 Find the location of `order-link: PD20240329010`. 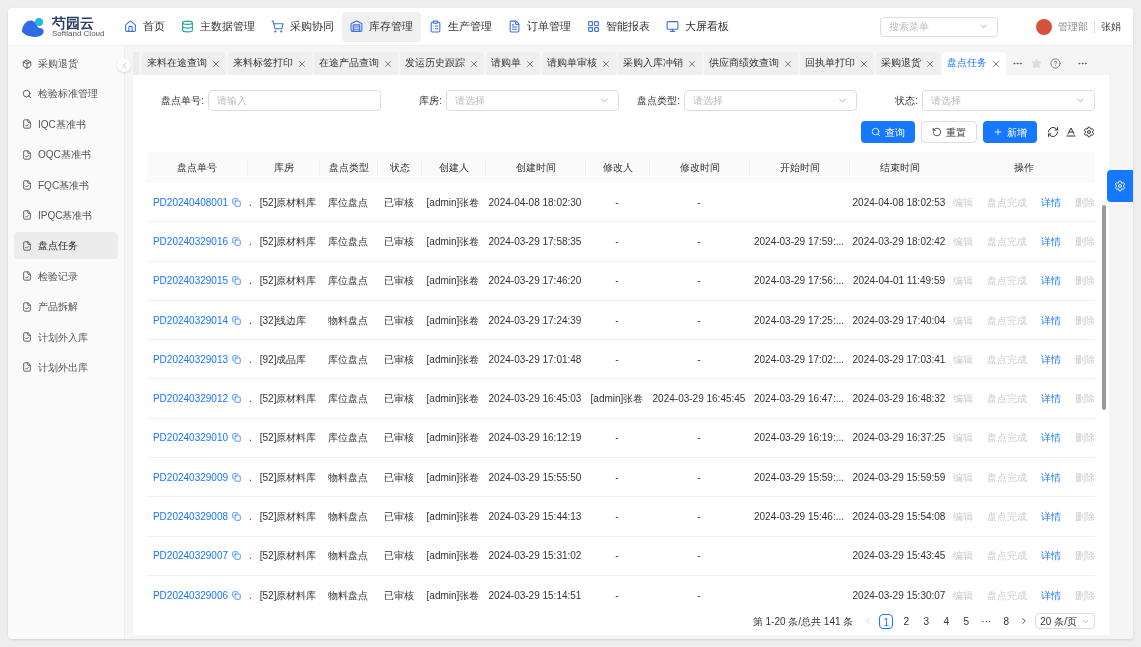

order-link: PD20240329010 is located at coordinates (190, 438).